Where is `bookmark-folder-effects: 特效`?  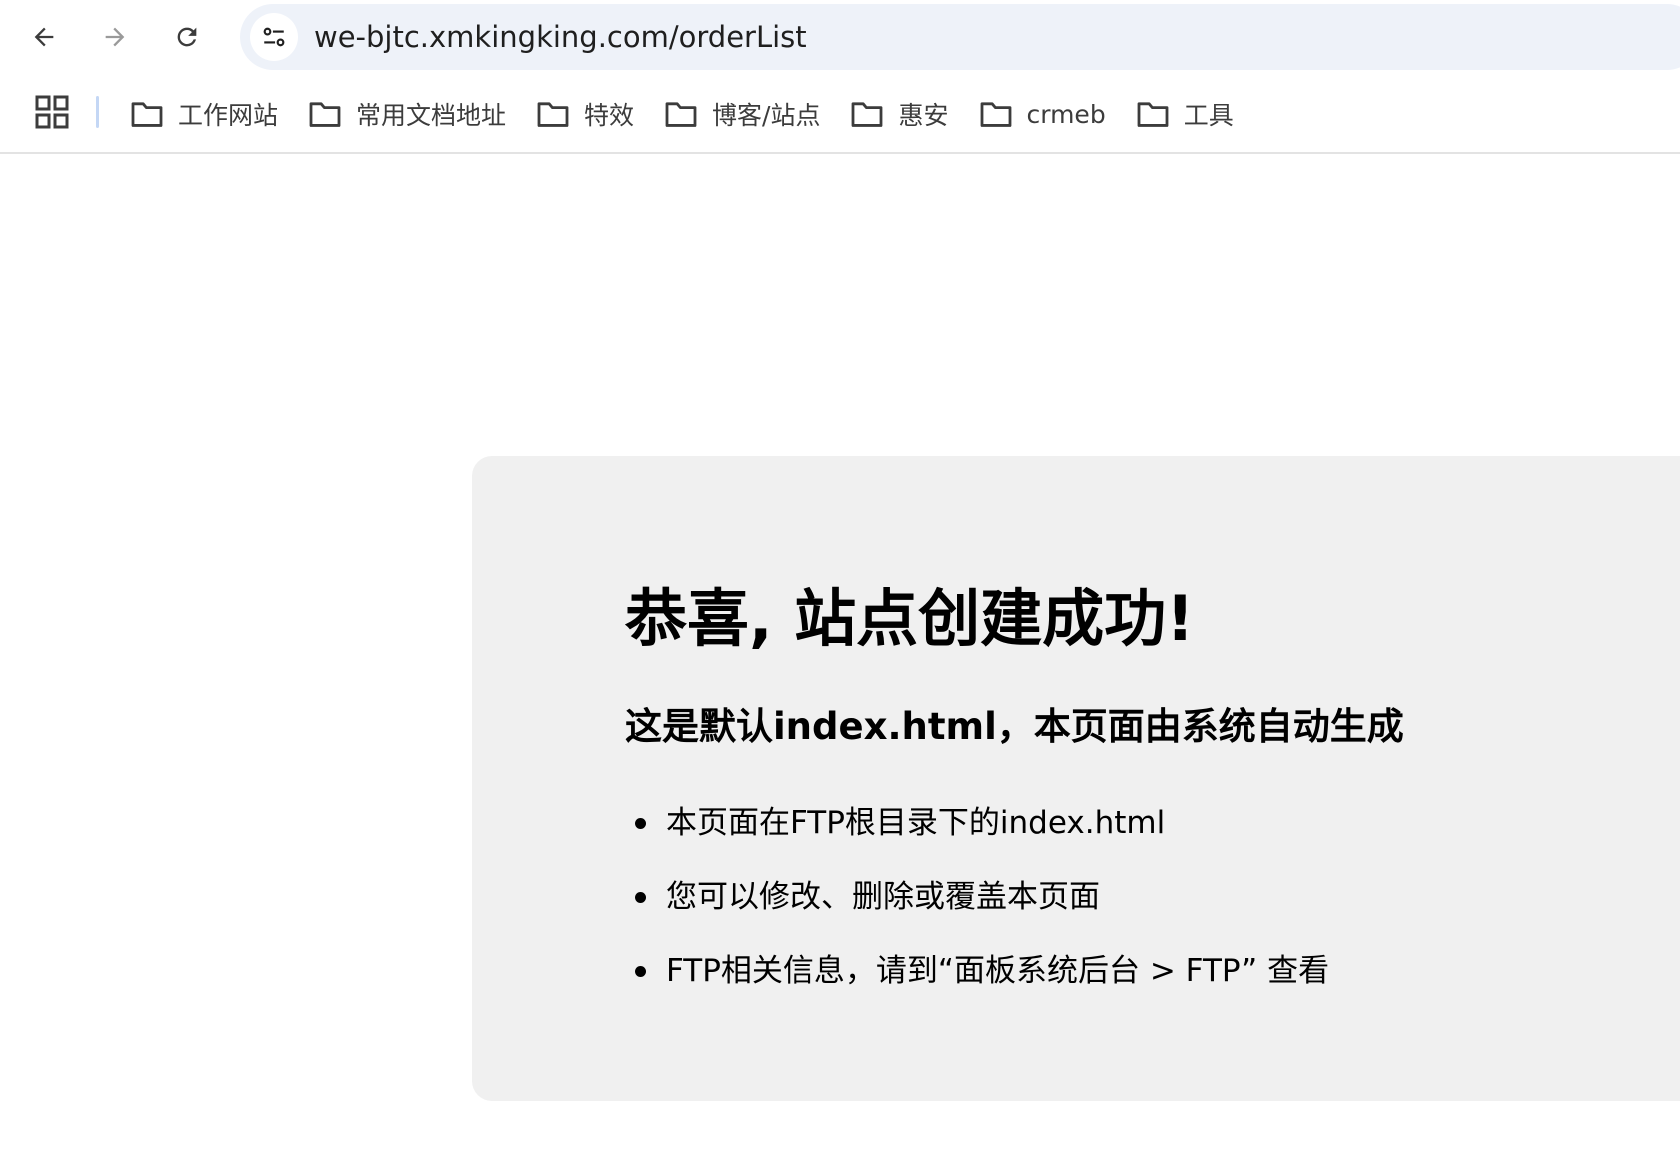 bookmark-folder-effects: 特效 is located at coordinates (588, 114).